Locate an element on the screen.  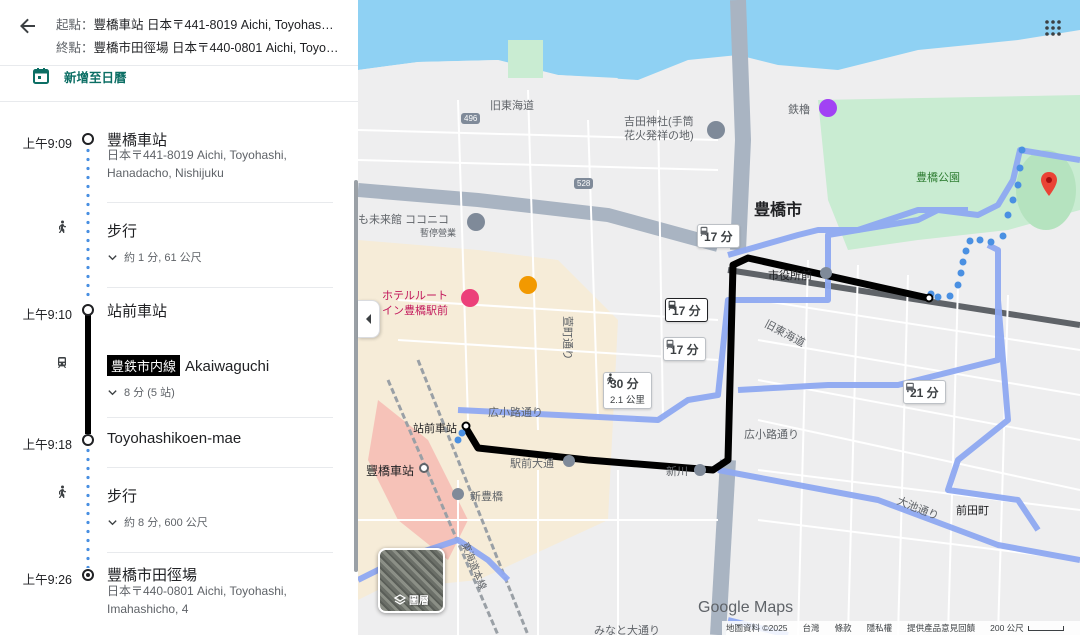
walk-step-detail: 約 1 分, 61 公尺 is located at coordinates (163, 258).